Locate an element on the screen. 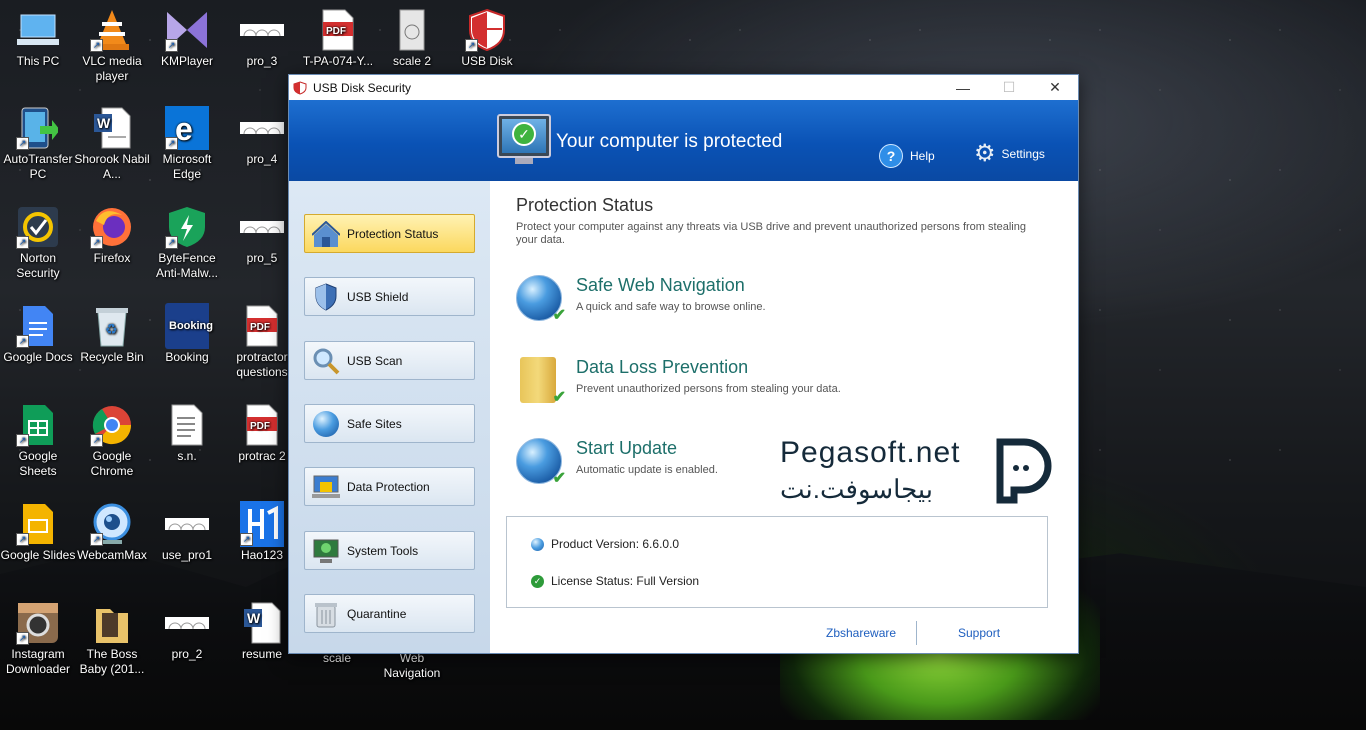 The image size is (1366, 730). desktop-icon-kmplayer: ↗ KMPlayer is located at coordinates (187, 38).